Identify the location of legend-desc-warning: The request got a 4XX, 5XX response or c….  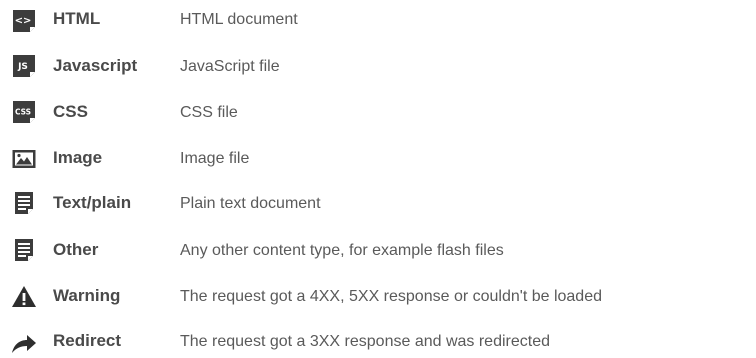
(391, 296).